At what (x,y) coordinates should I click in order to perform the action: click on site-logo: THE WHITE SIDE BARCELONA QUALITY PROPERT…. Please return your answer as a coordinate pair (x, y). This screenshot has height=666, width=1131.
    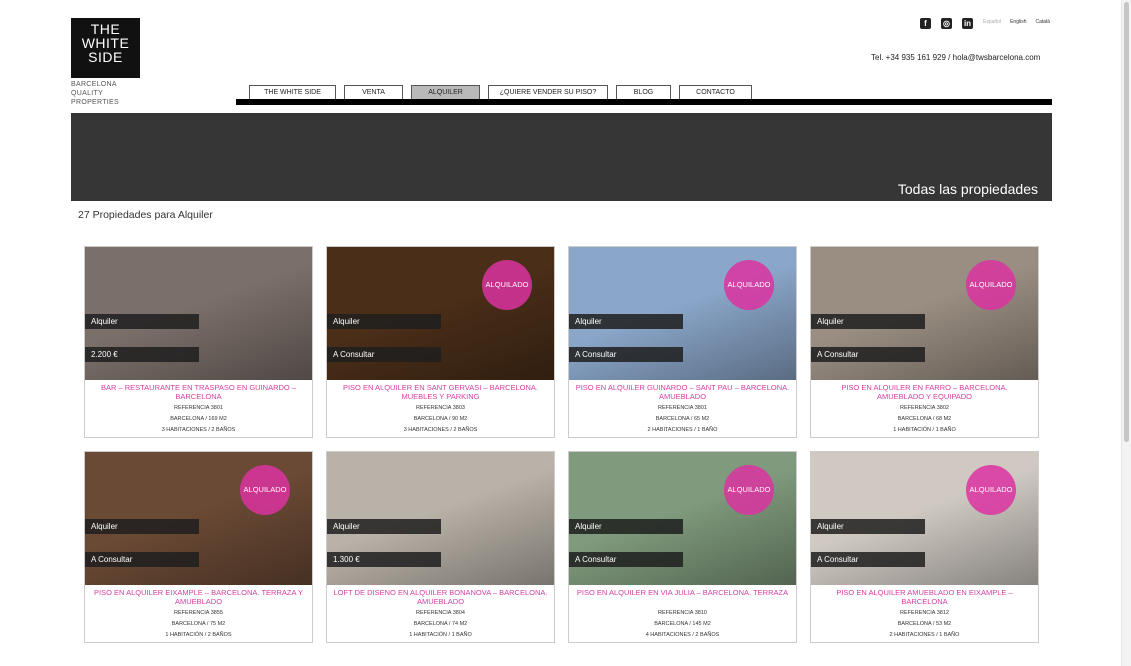
    Looking at the image, I should click on (105, 62).